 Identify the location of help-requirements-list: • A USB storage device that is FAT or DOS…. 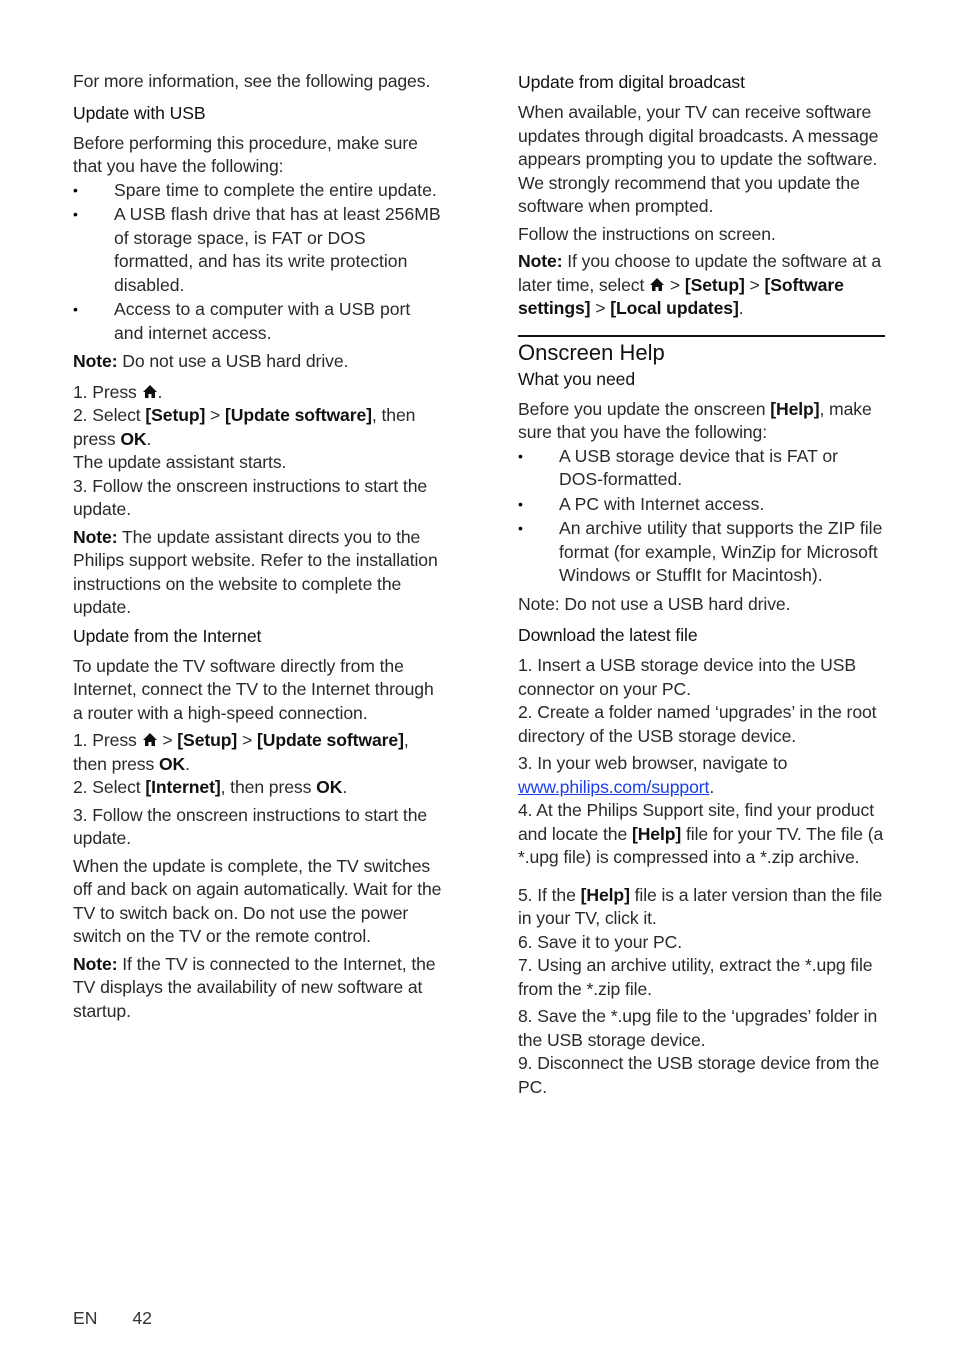
(701, 516).